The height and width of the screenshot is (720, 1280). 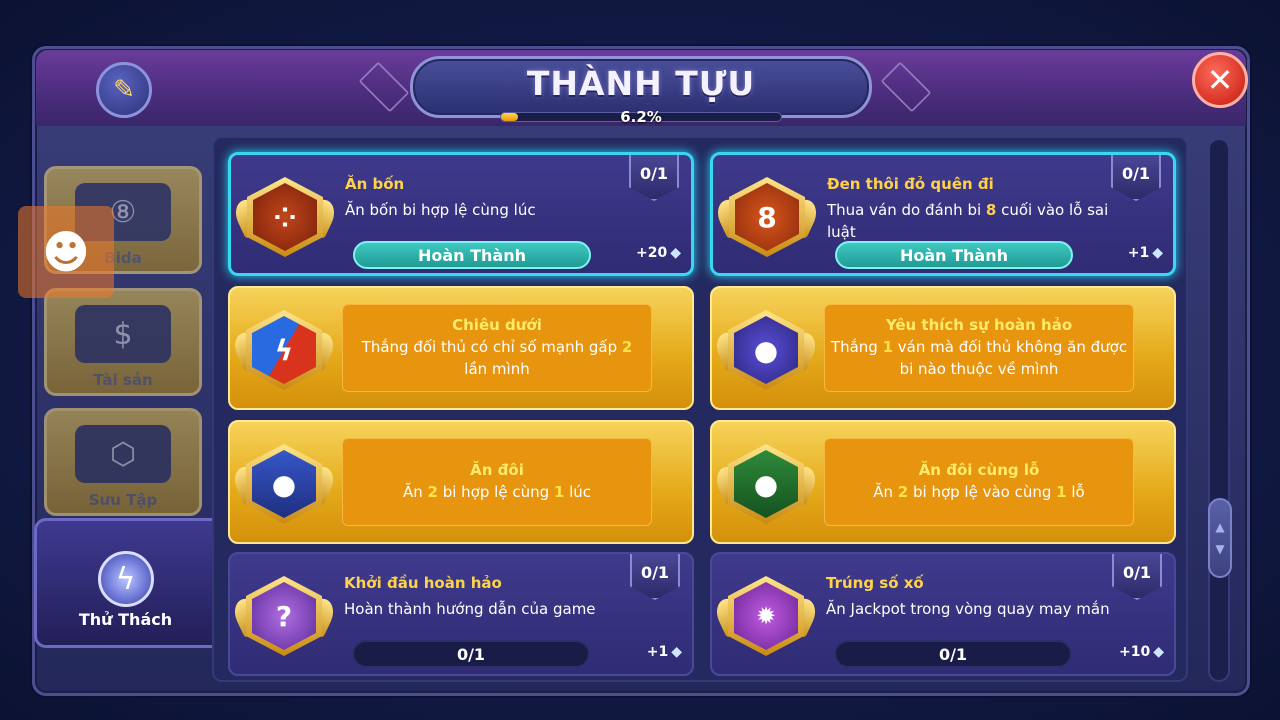 What do you see at coordinates (497, 470) in the screenshot?
I see `achievement-title: Ăn đôi` at bounding box center [497, 470].